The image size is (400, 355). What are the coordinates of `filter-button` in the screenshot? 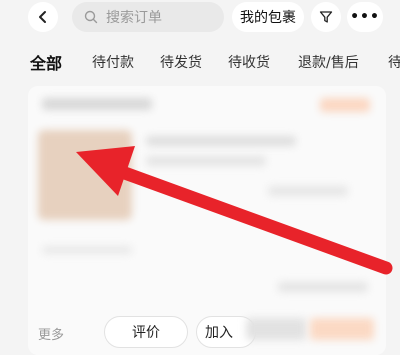 It's located at (326, 17).